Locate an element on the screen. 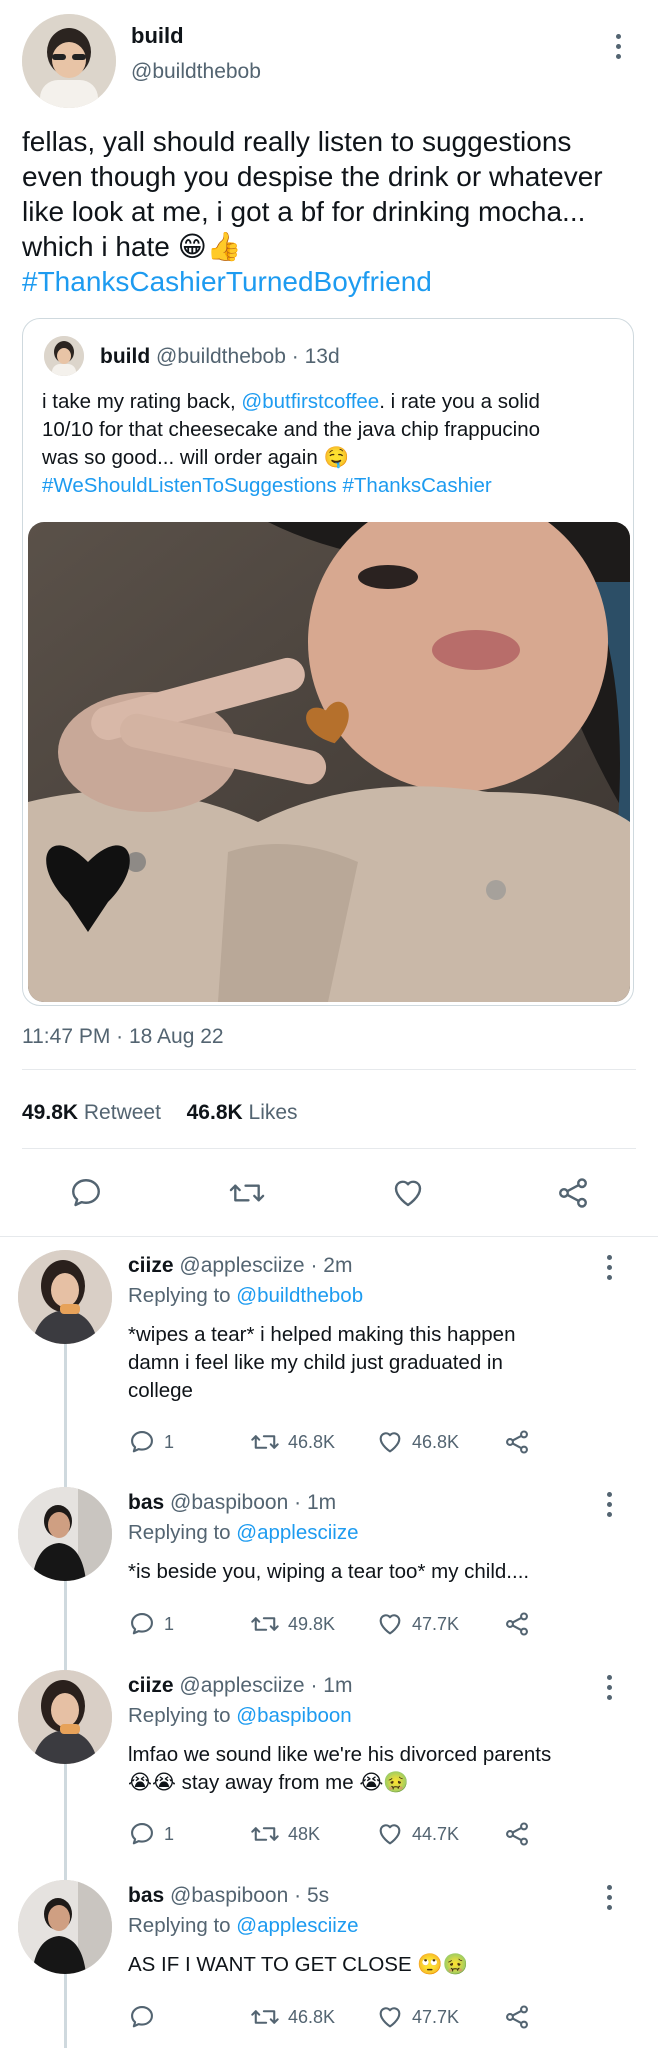 This screenshot has width=658, height=2048. reply-age: · 1m is located at coordinates (315, 1502).